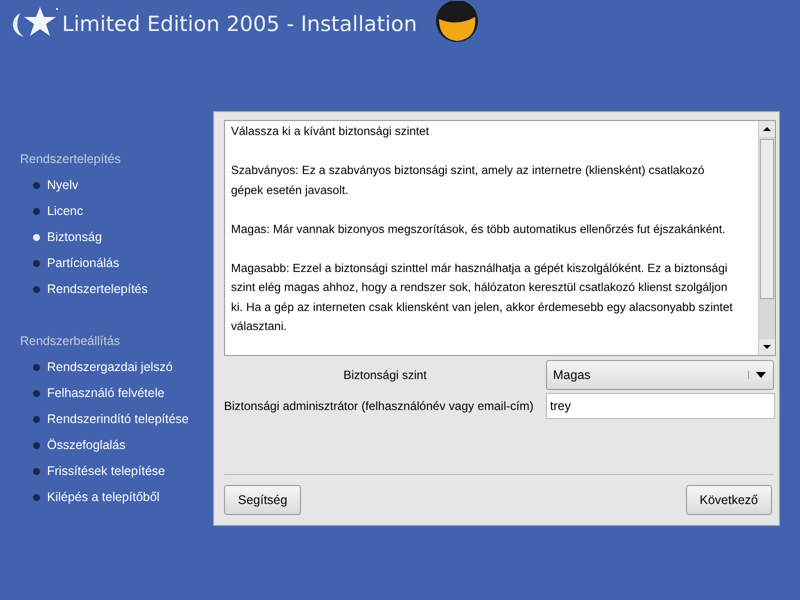 Image resolution: width=800 pixels, height=600 pixels. Describe the element at coordinates (70, 341) in the screenshot. I see `section-heading: Rendszerbeállítás` at that location.